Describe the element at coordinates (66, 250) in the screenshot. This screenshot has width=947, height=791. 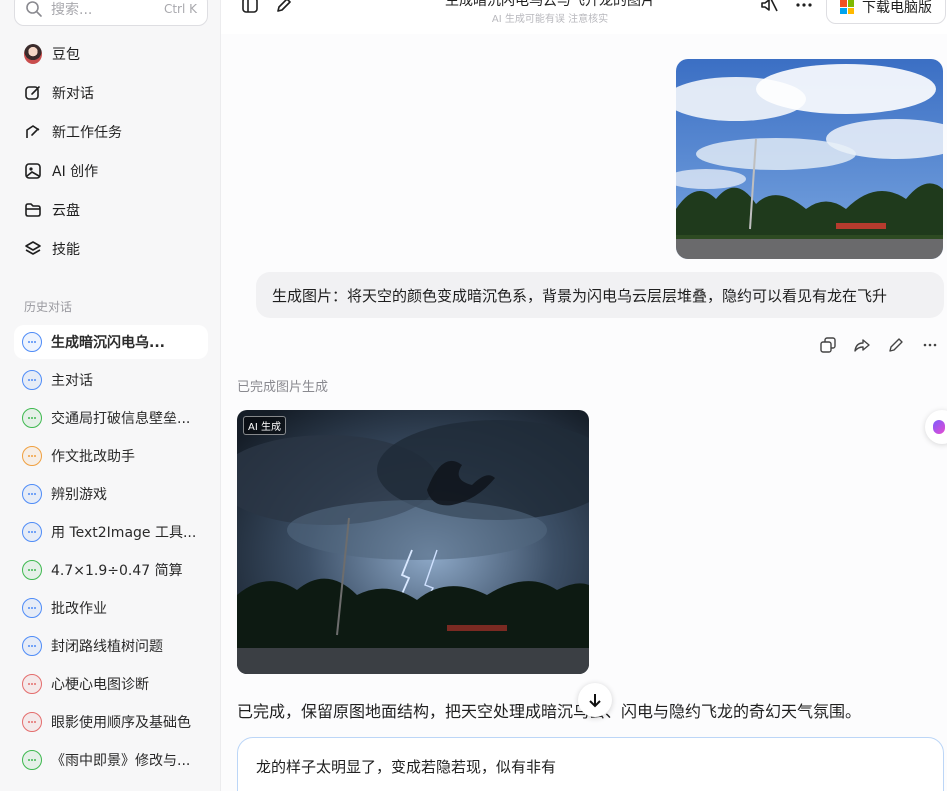
I see `nav-label: 技能` at that location.